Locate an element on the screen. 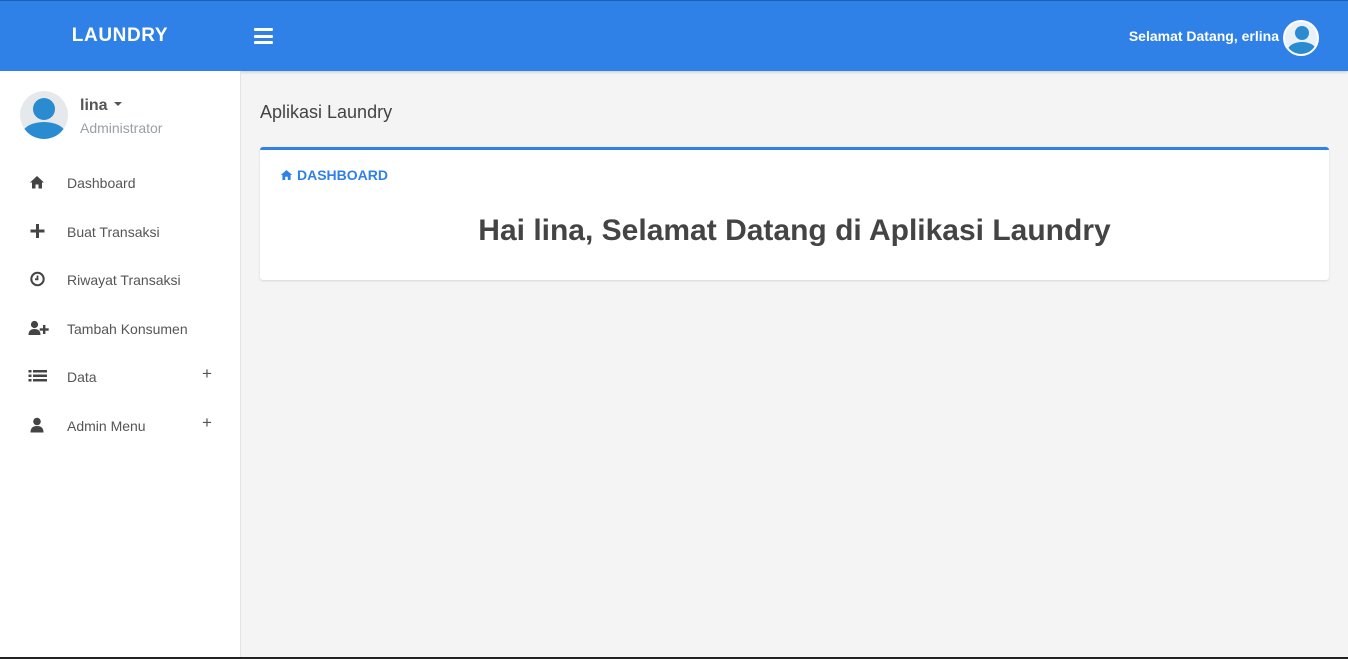  card-header: DASHBOARD is located at coordinates (334, 175).